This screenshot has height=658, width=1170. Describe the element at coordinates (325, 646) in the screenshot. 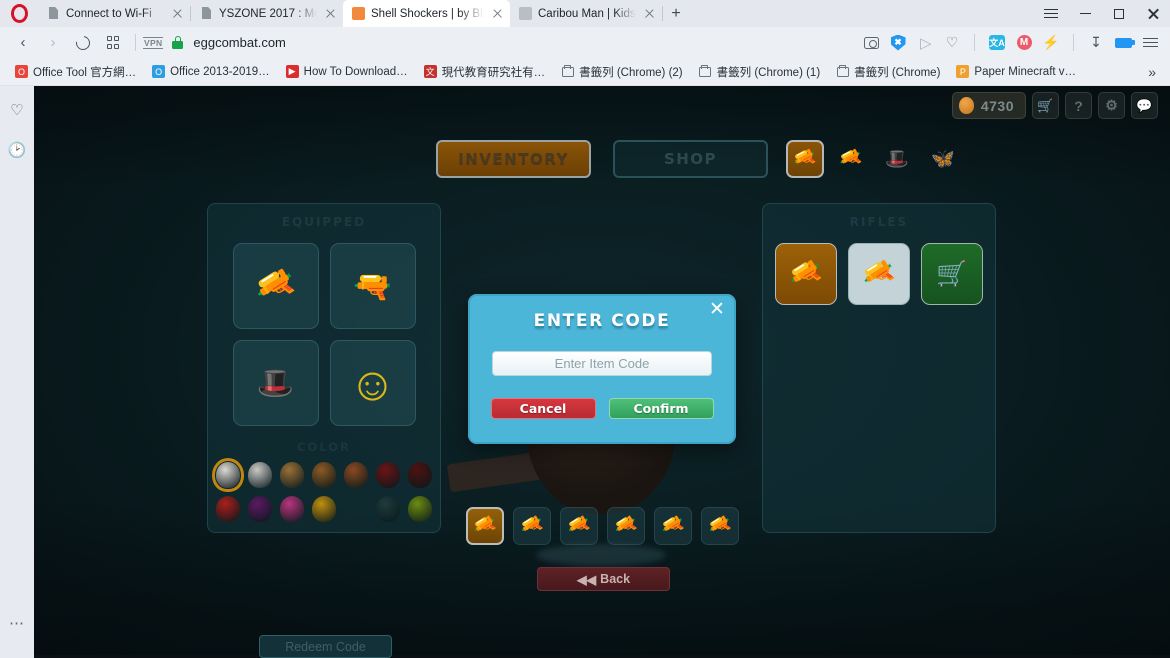

I see `redeem-code-button: Redeem Code` at that location.